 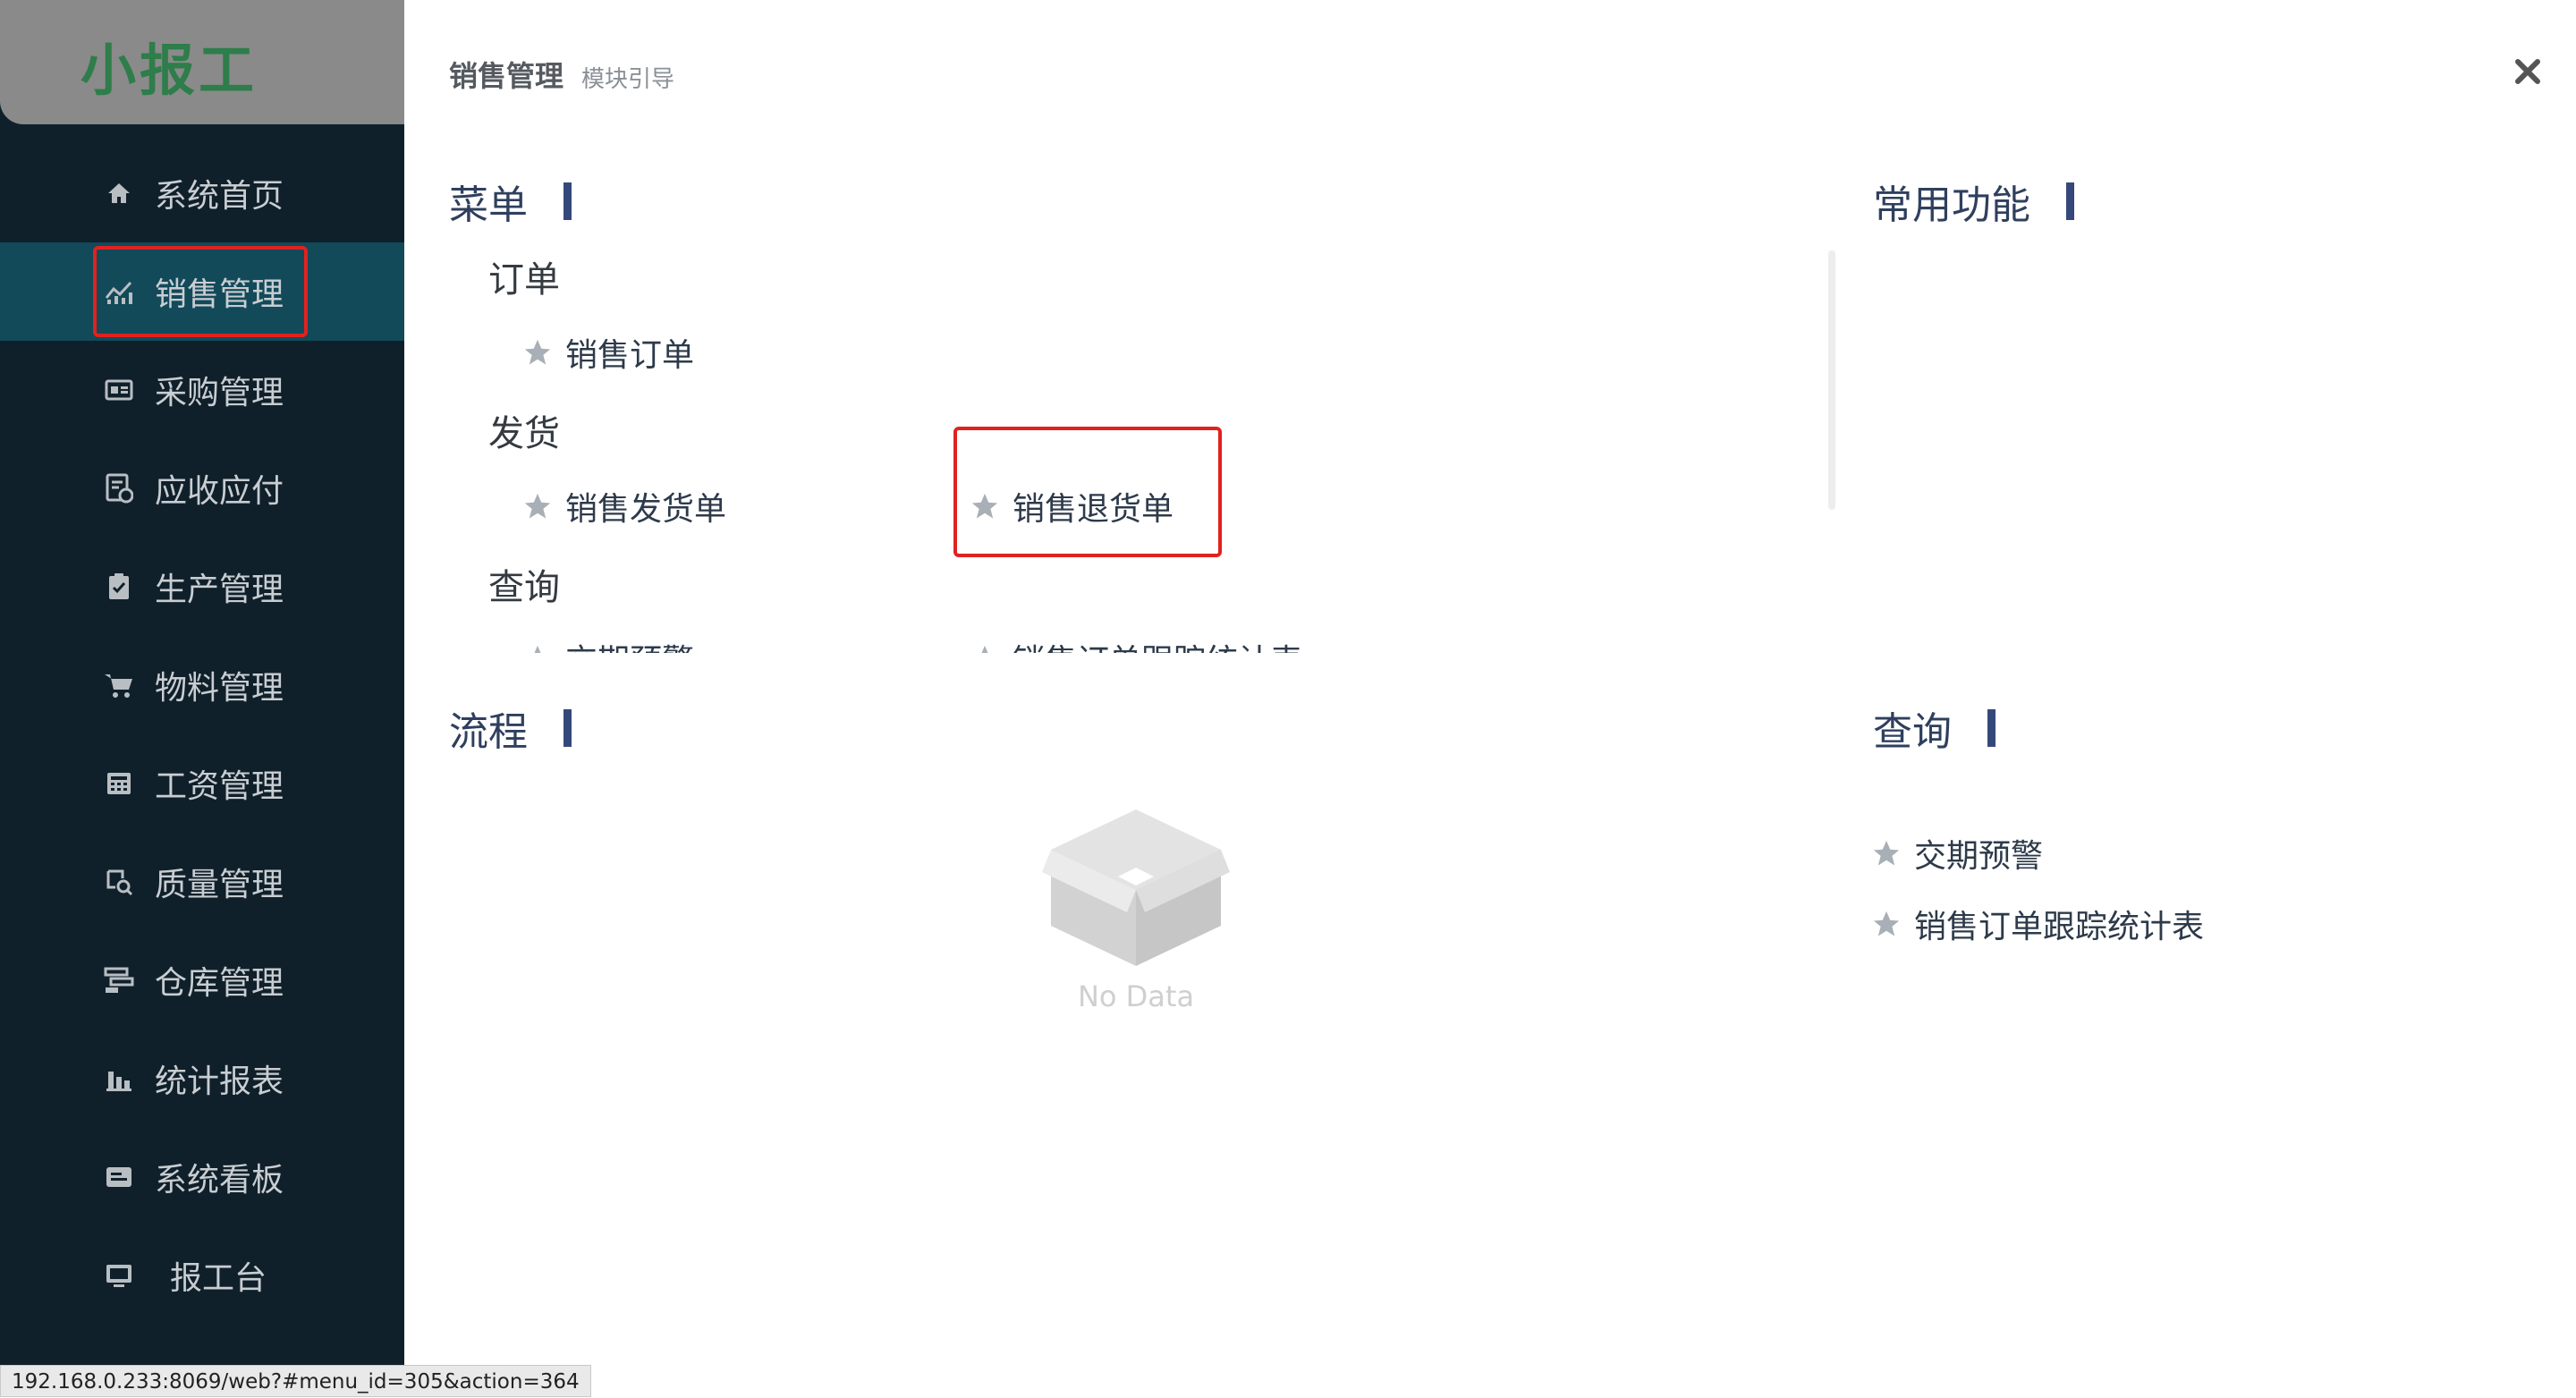 I want to click on empty-box-icon, so click(x=1136, y=887).